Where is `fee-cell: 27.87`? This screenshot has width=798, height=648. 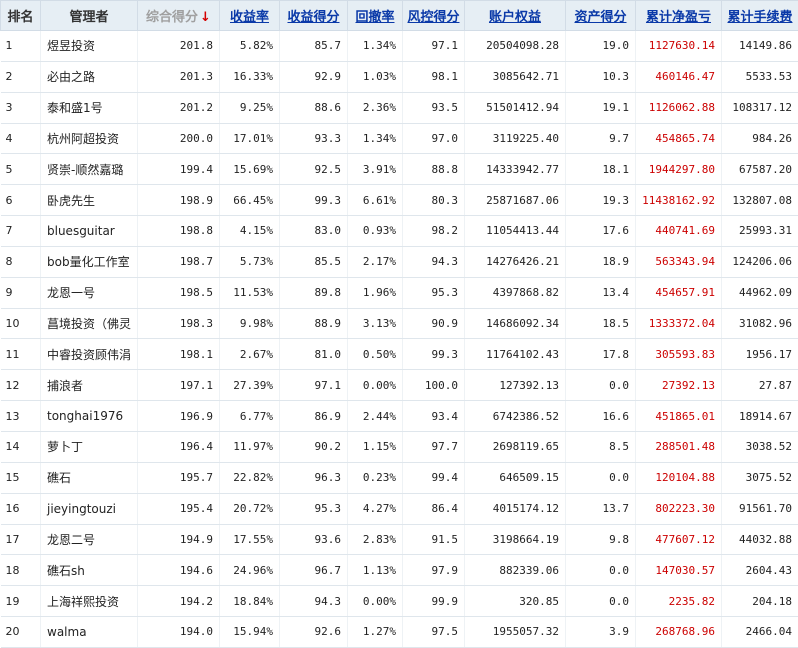
fee-cell: 27.87 is located at coordinates (760, 385).